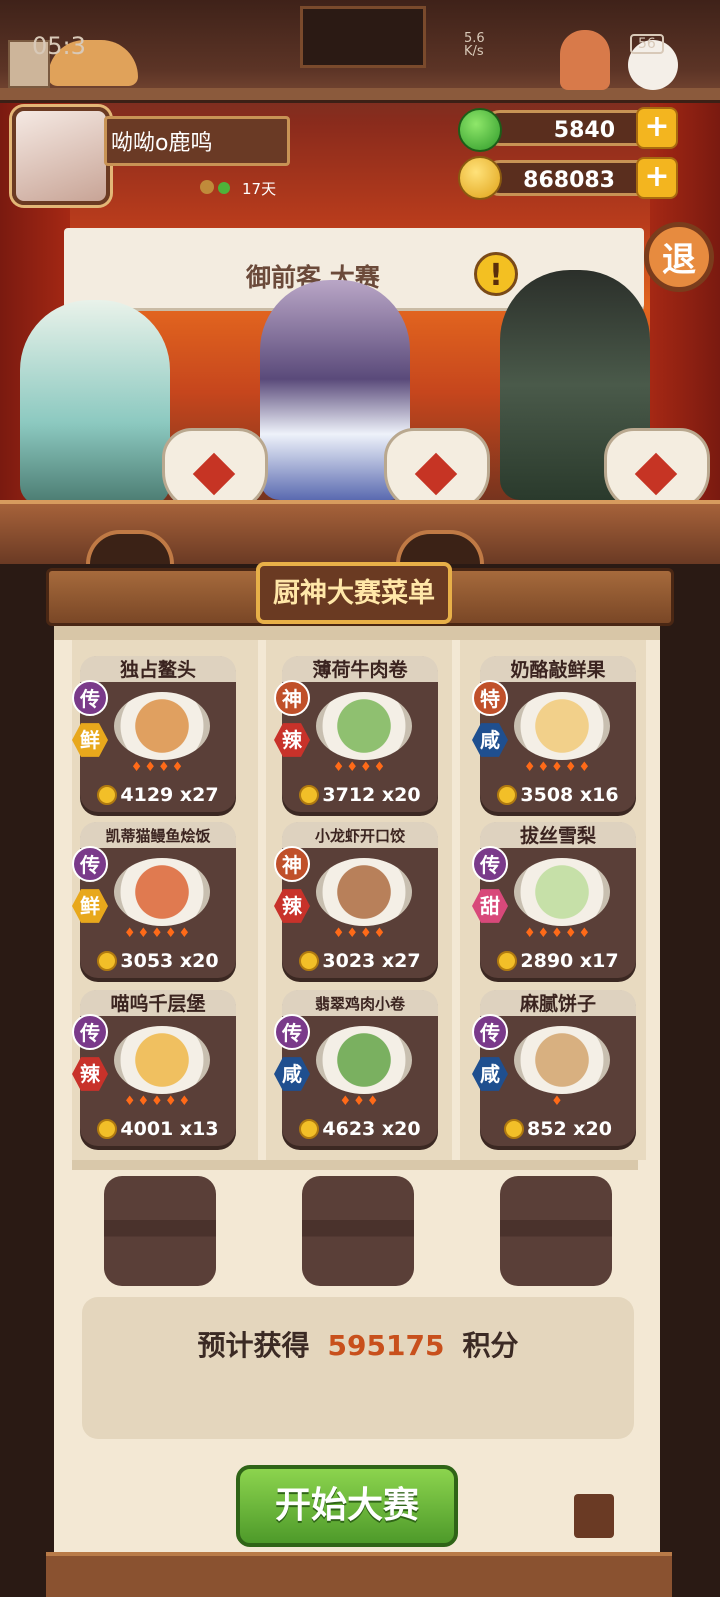 The height and width of the screenshot is (1597, 720). I want to click on rarity-badge: 神, so click(292, 698).